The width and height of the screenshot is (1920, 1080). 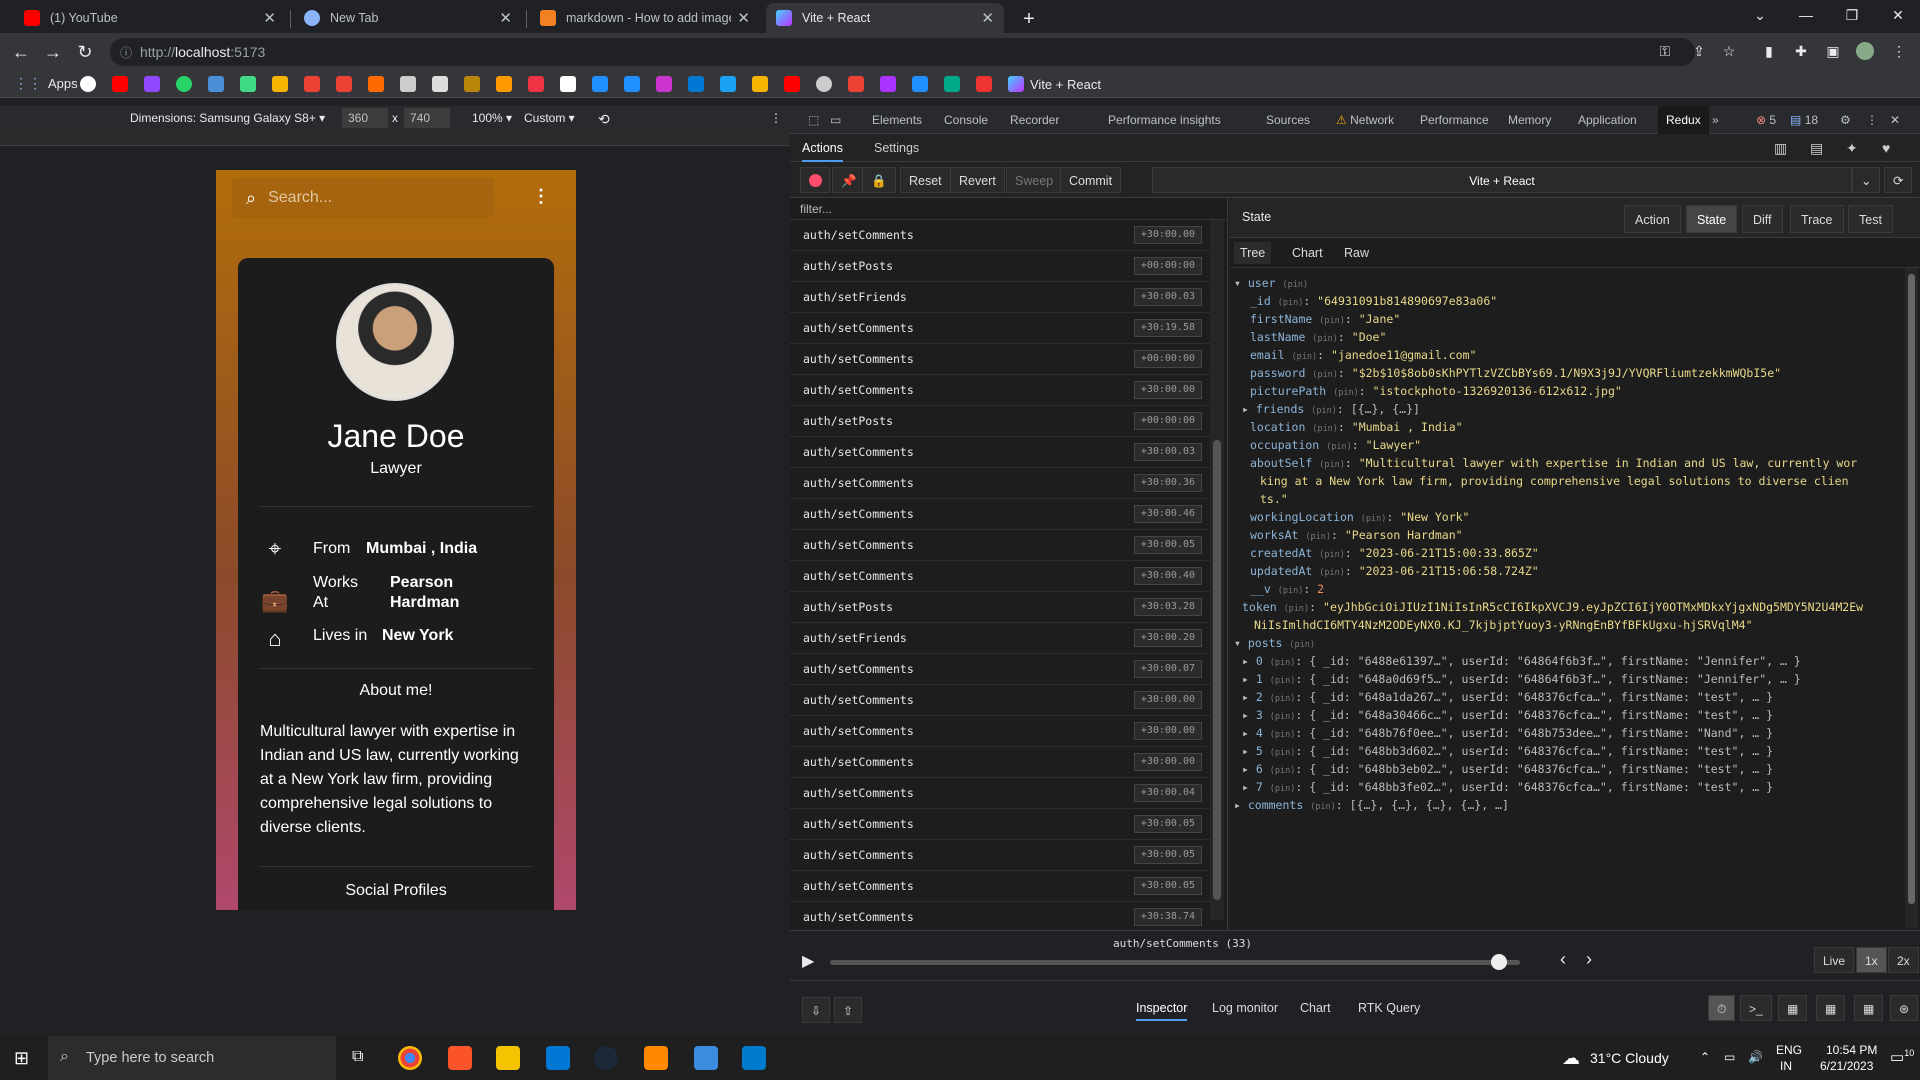 I want to click on vlc-icon, so click(x=656, y=1058).